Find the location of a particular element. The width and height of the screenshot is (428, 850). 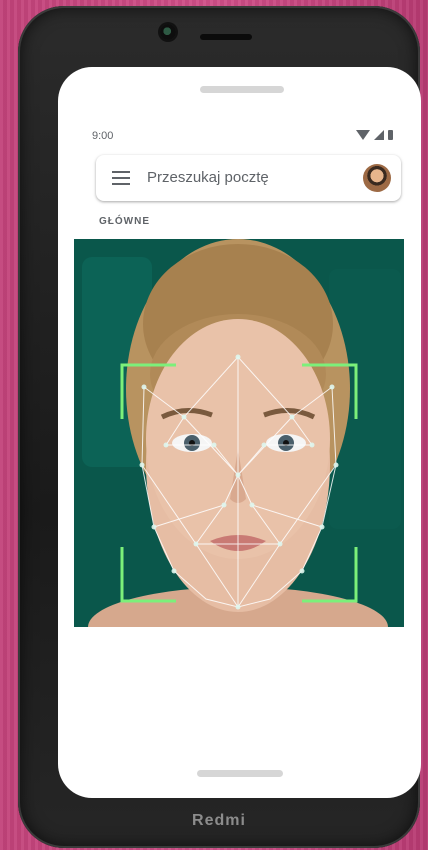

account-avatar is located at coordinates (377, 178).